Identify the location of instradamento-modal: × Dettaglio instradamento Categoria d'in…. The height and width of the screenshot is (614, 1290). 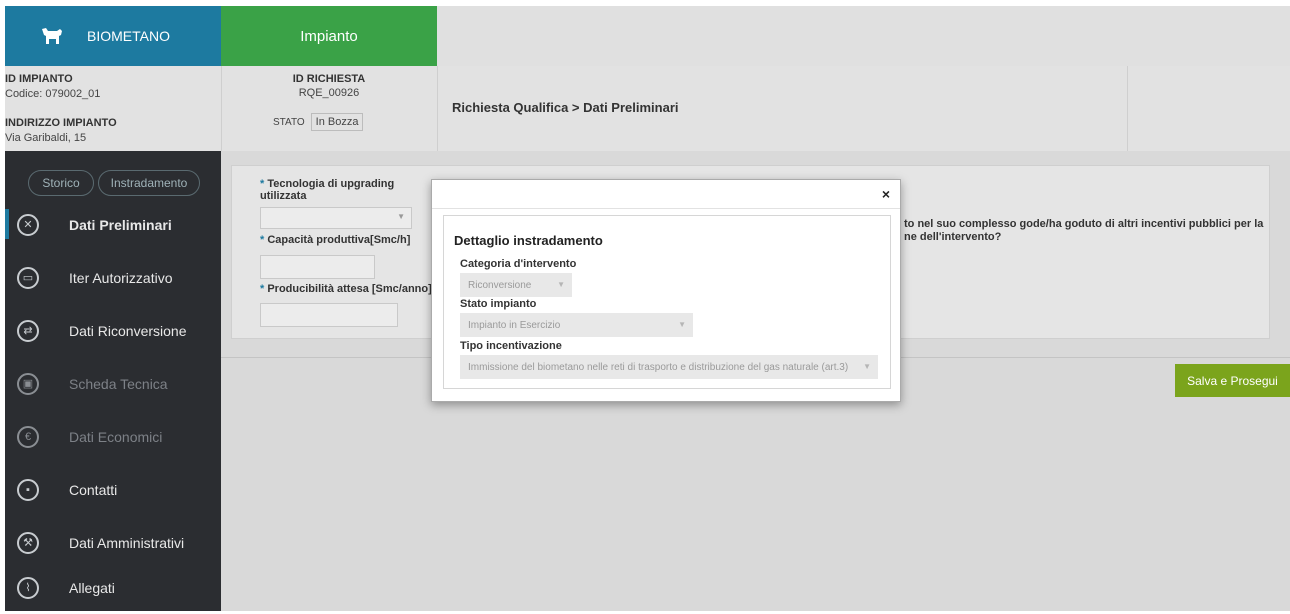
(666, 290).